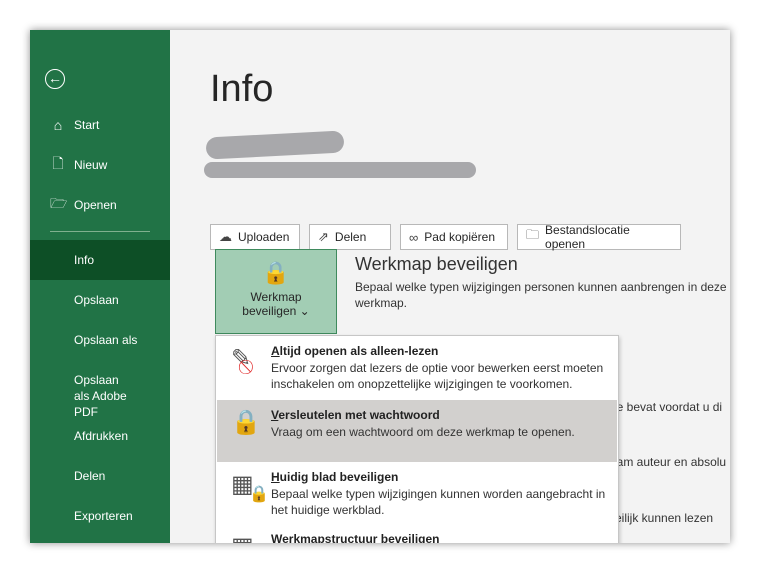  I want to click on sidebar-item-start: ⌂ Start, so click(100, 125).